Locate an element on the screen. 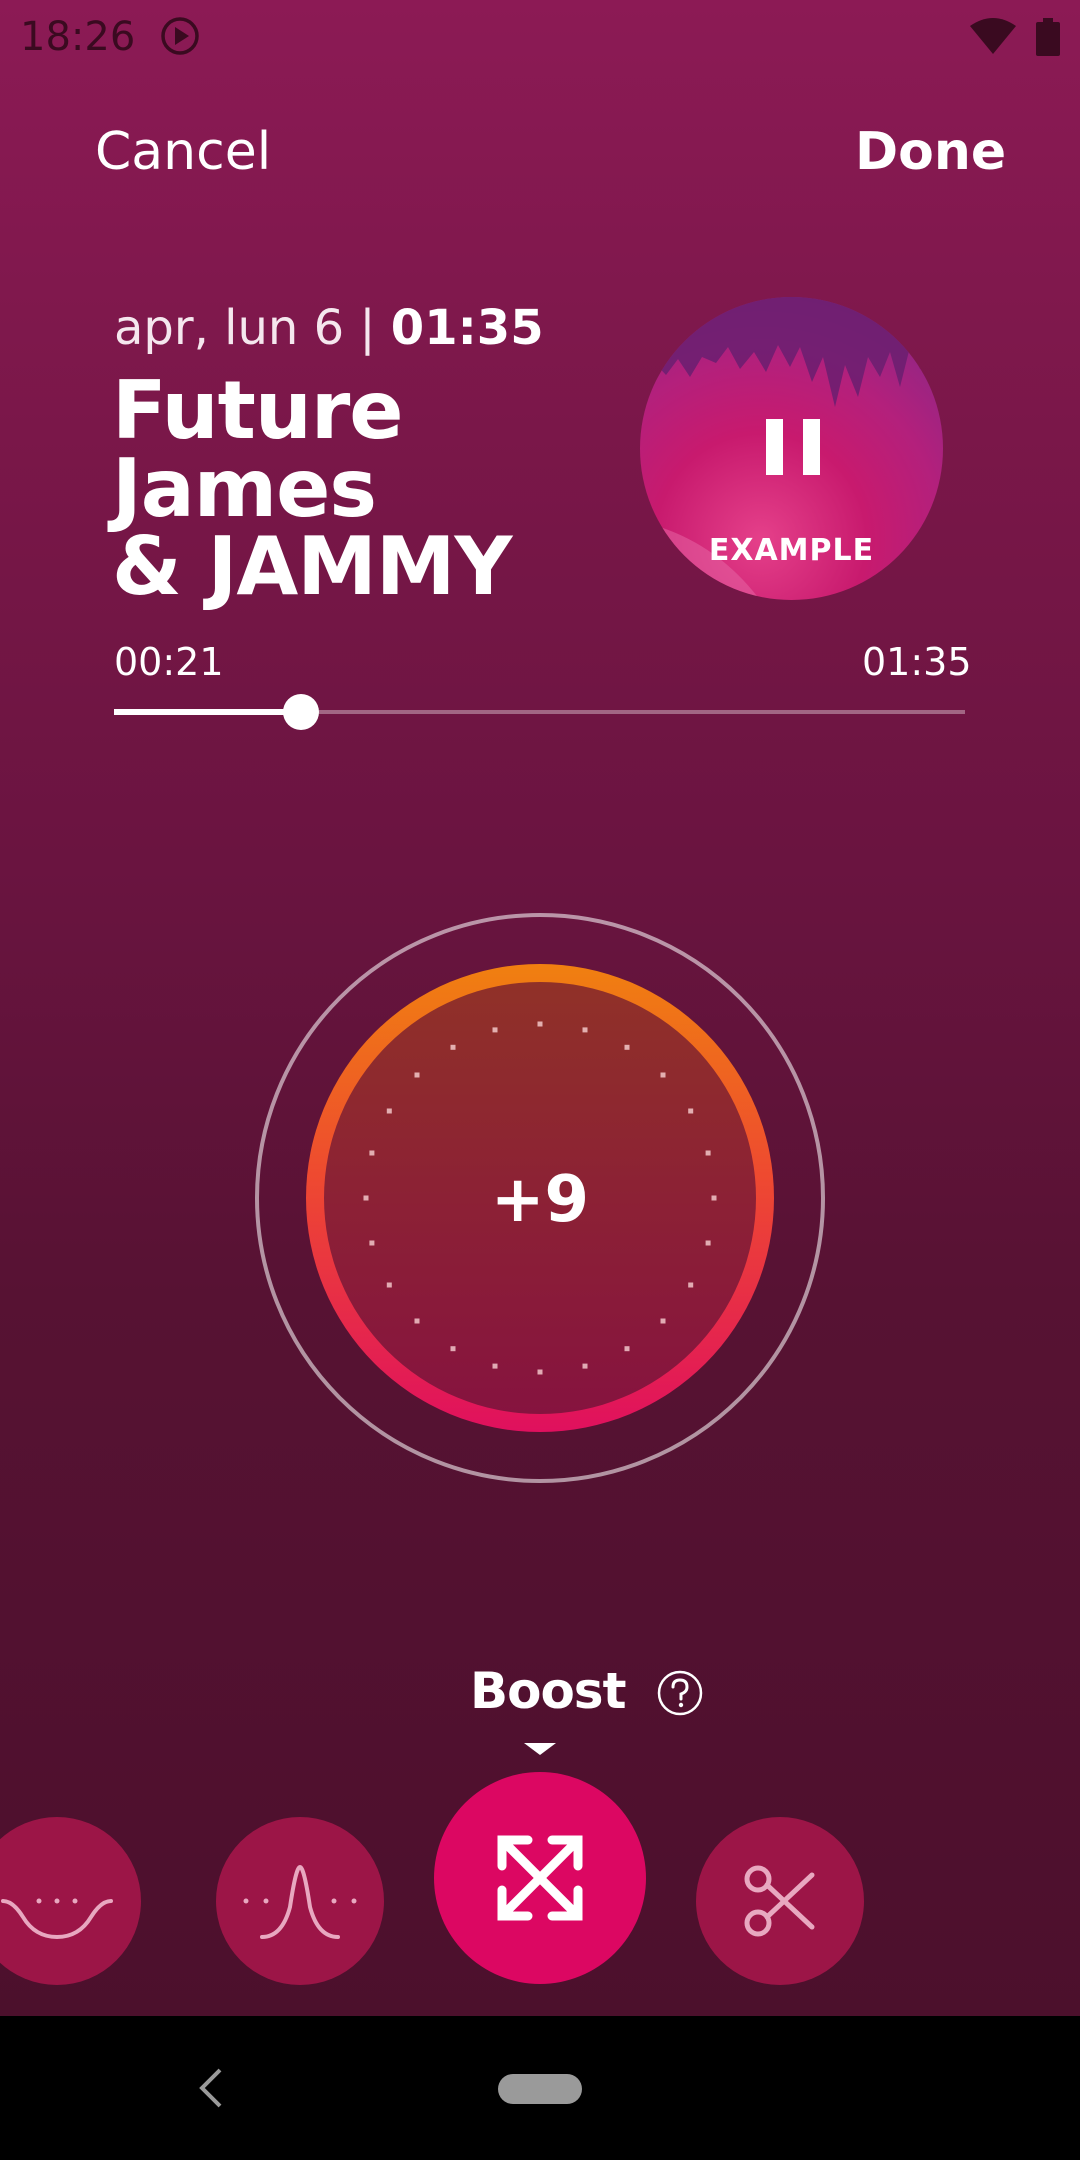 This screenshot has height=2160, width=1080. selected-mode-indicator is located at coordinates (540, 1749).